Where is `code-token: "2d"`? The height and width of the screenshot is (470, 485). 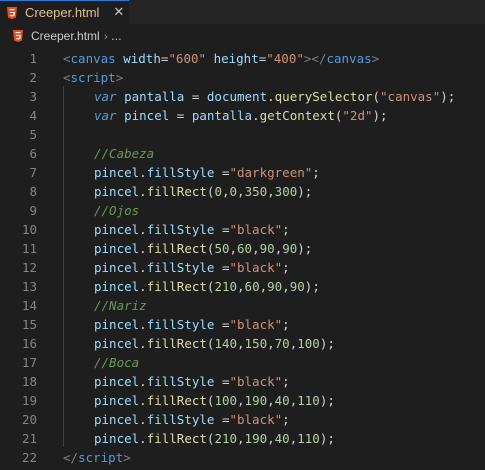
code-token: "2d" is located at coordinates (357, 115).